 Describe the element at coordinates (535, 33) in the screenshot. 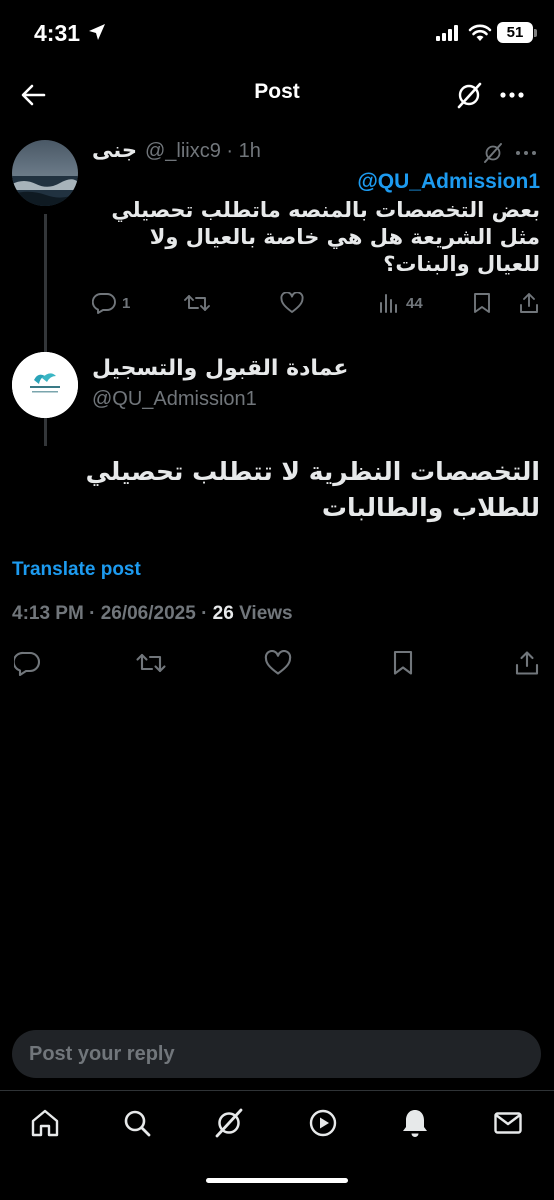

I see `battery-cap` at that location.